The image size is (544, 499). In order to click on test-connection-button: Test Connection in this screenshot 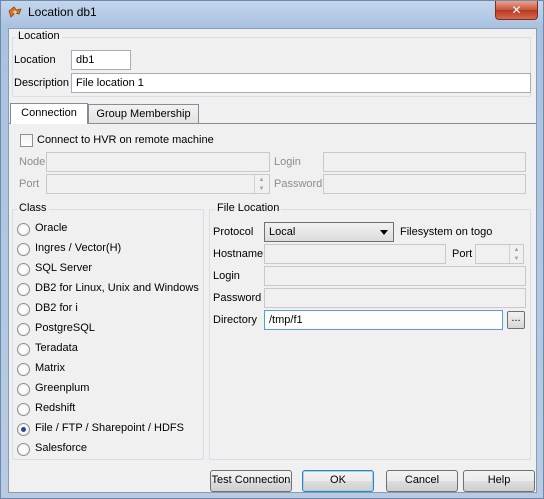, I will do `click(251, 481)`.